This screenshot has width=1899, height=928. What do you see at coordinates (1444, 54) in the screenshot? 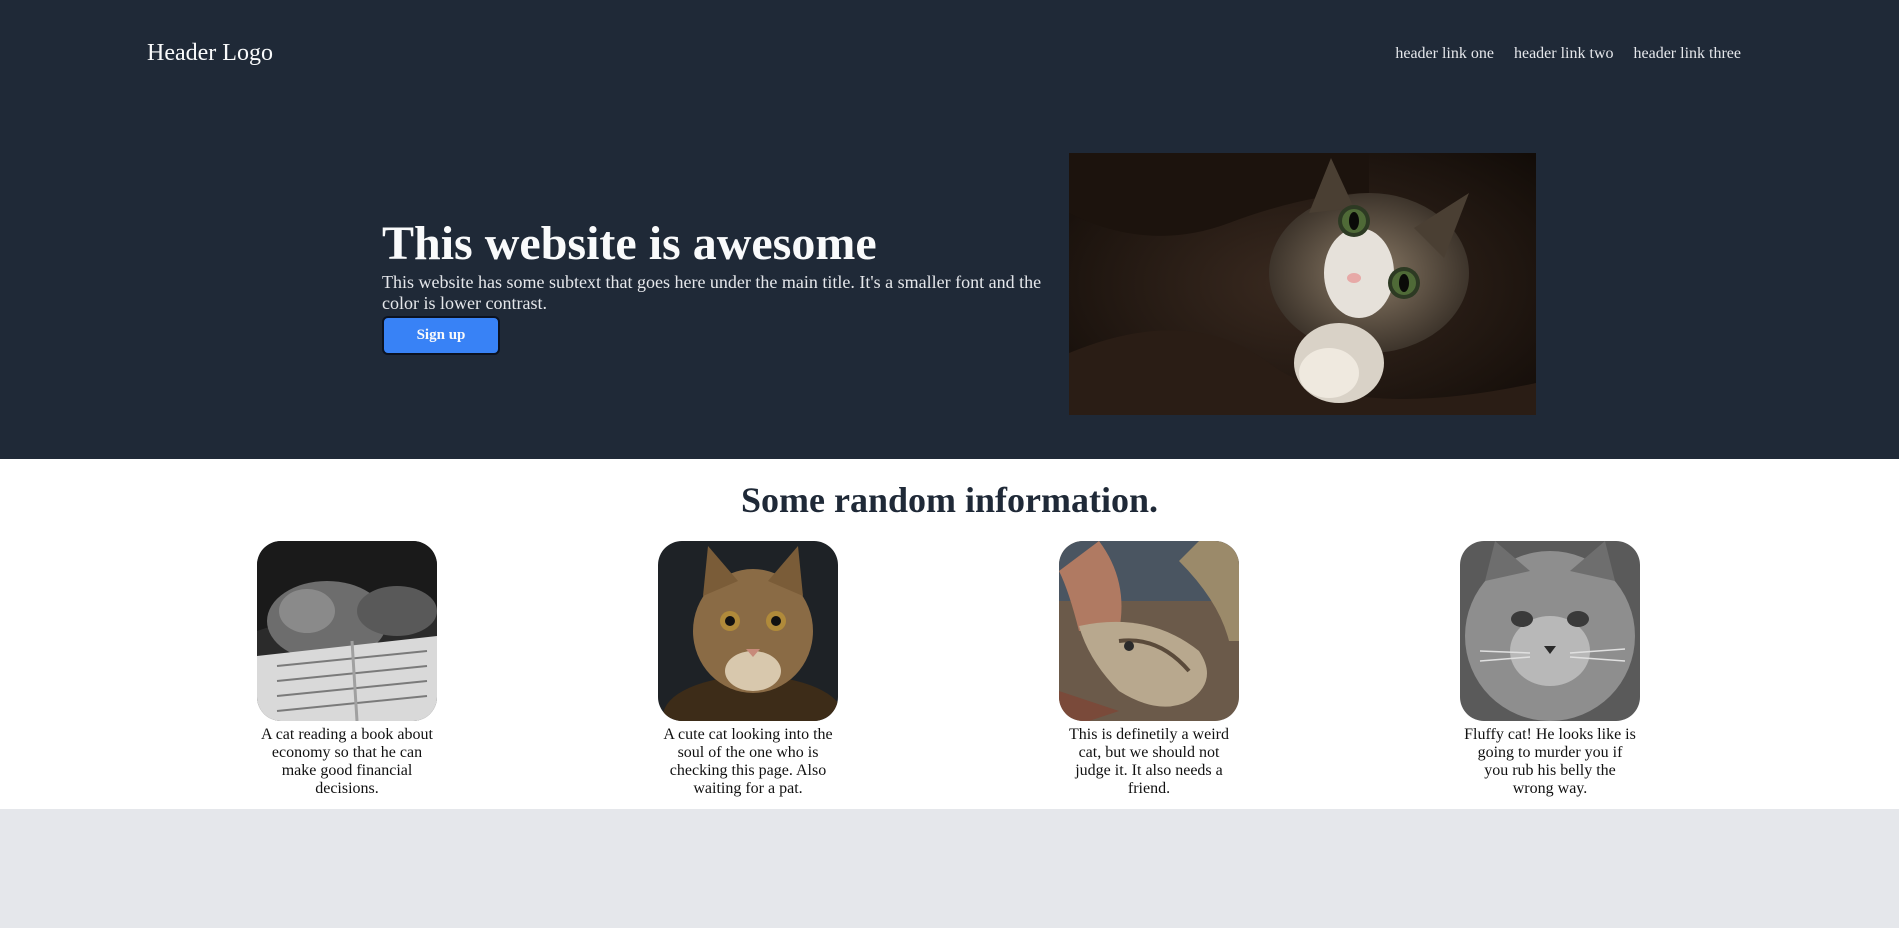
I see `nav-link-one: header link one` at bounding box center [1444, 54].